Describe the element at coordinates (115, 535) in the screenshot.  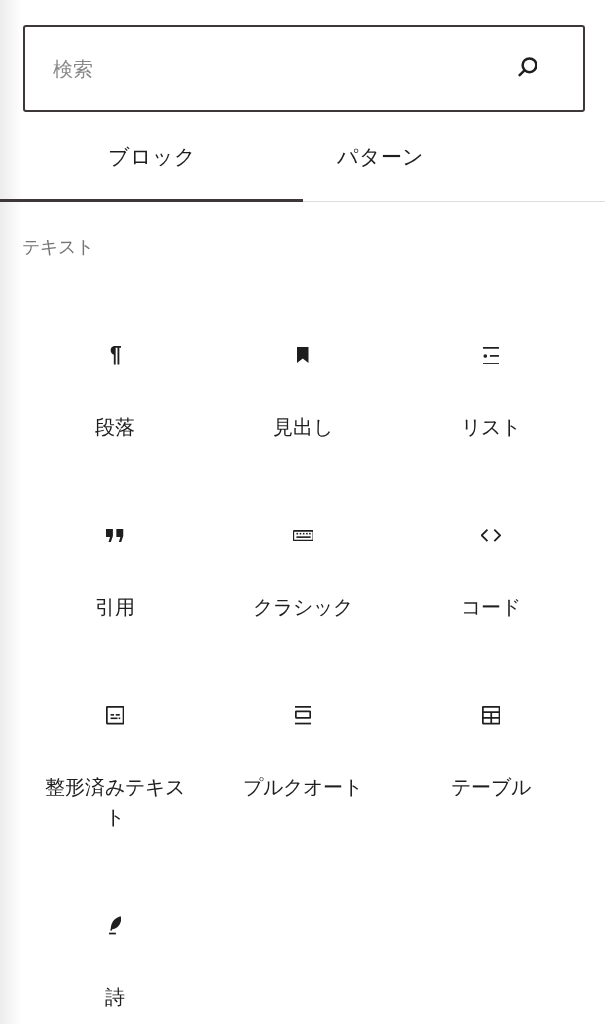
I see `quote-icon` at that location.